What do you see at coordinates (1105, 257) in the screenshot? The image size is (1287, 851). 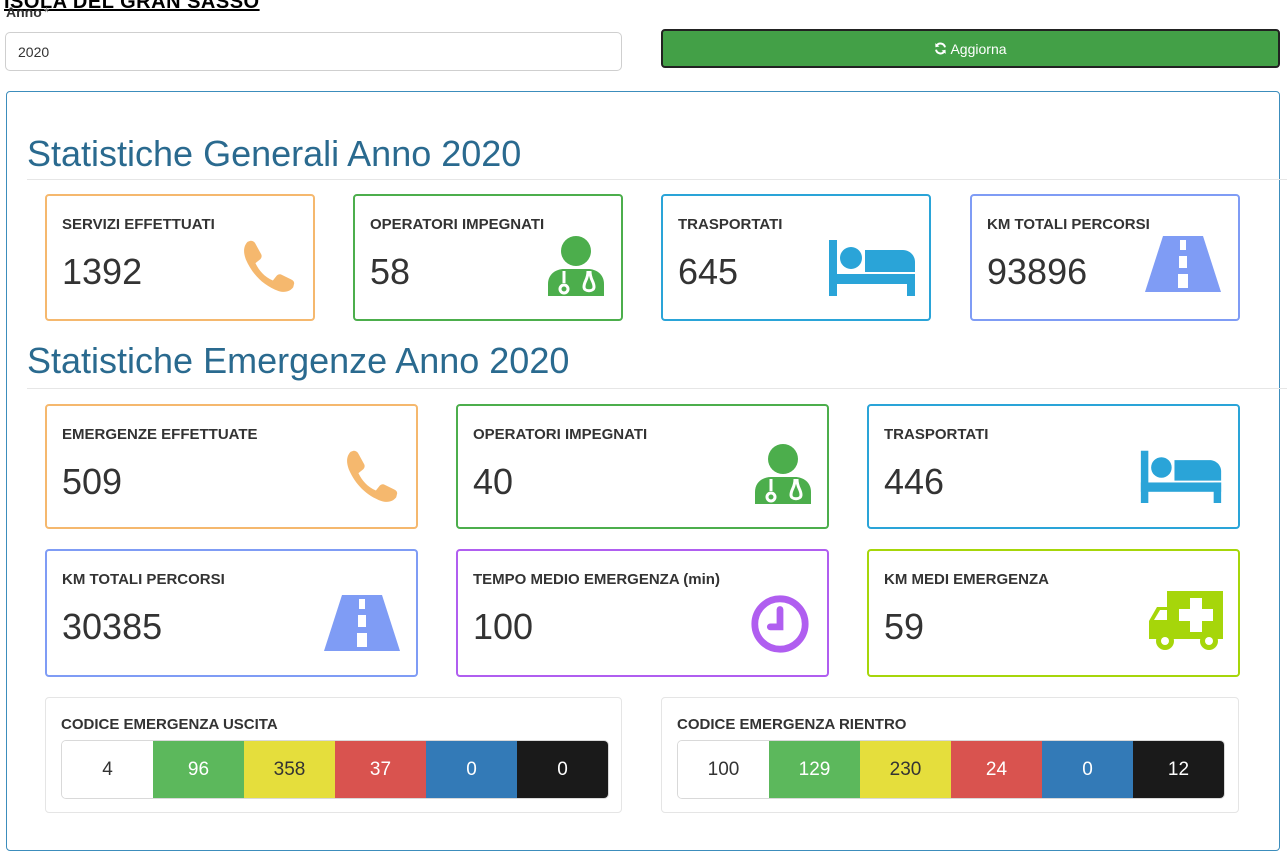 I see `card-km-totali: KM TOTALI PERCORSI 93896` at bounding box center [1105, 257].